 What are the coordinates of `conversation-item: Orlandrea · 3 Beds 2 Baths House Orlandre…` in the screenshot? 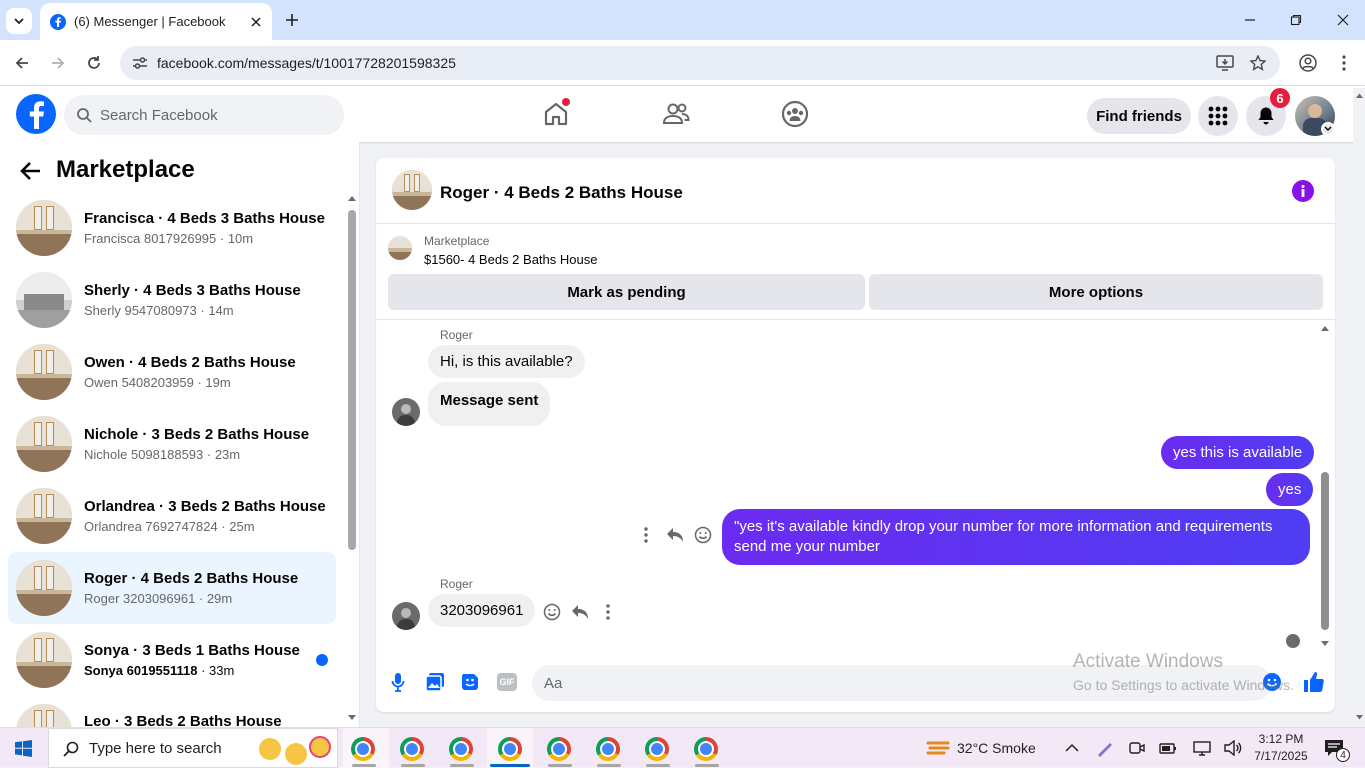 It's located at (172, 516).